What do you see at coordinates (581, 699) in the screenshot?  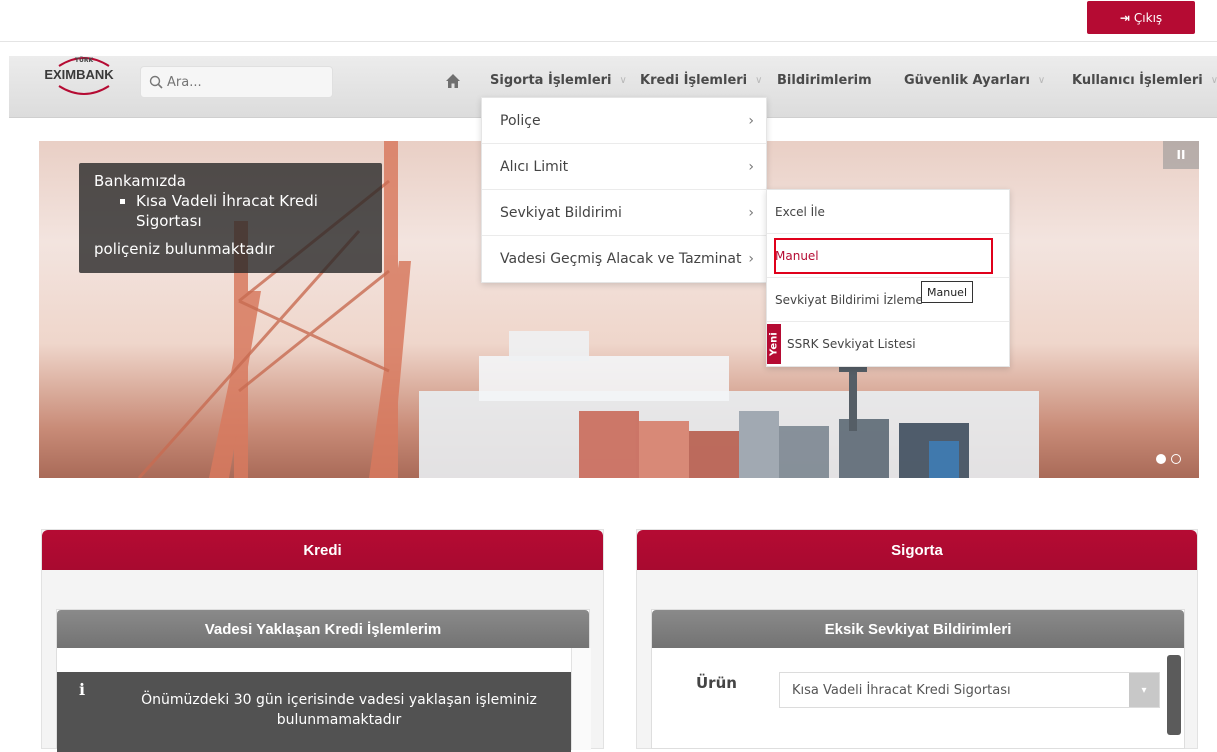 I see `scroll-track` at bounding box center [581, 699].